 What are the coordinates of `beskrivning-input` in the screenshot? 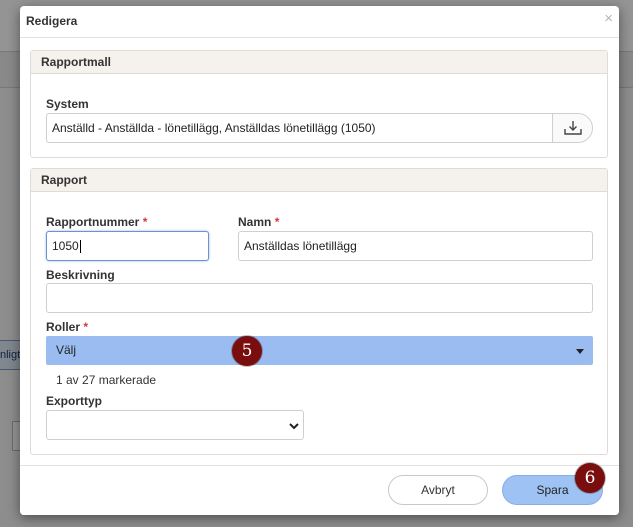 It's located at (319, 298).